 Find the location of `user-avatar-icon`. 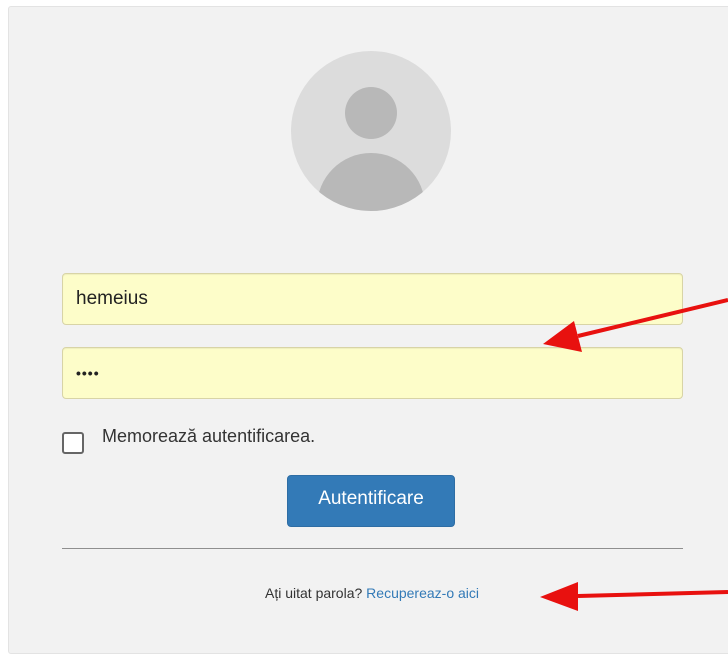

user-avatar-icon is located at coordinates (371, 131).